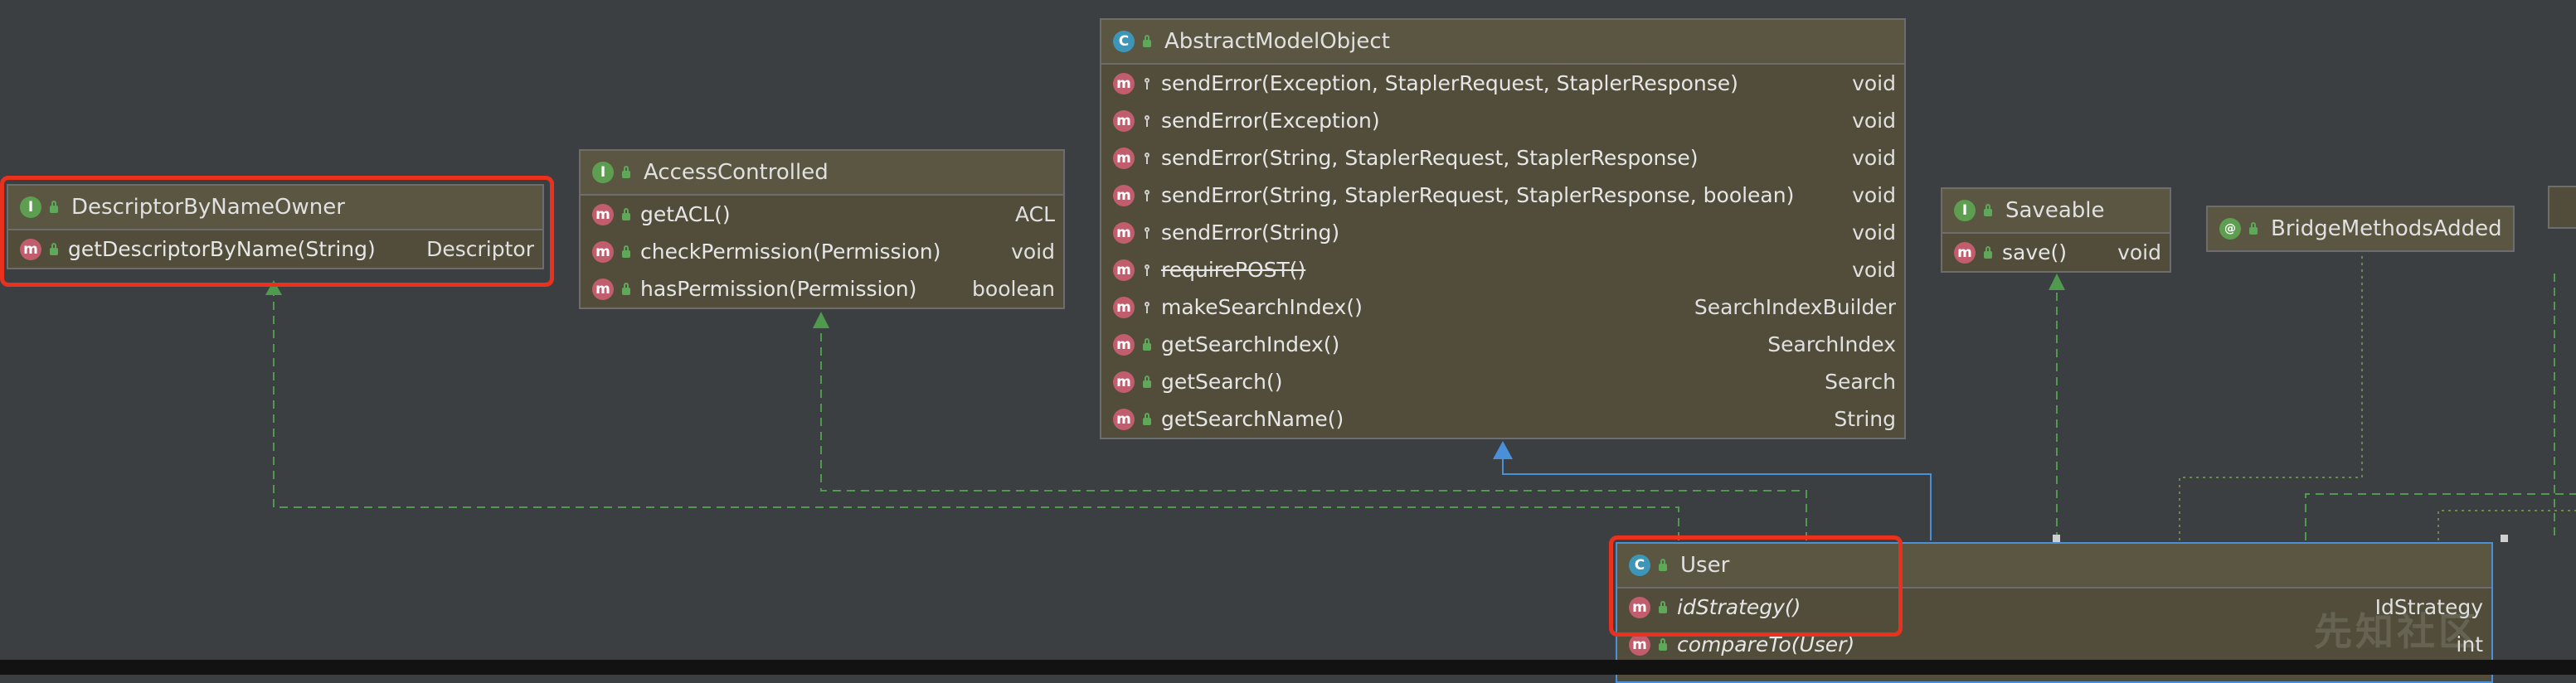 The height and width of the screenshot is (683, 2576). Describe the element at coordinates (822, 215) in the screenshot. I see `method-row: m getACL() ACL` at that location.